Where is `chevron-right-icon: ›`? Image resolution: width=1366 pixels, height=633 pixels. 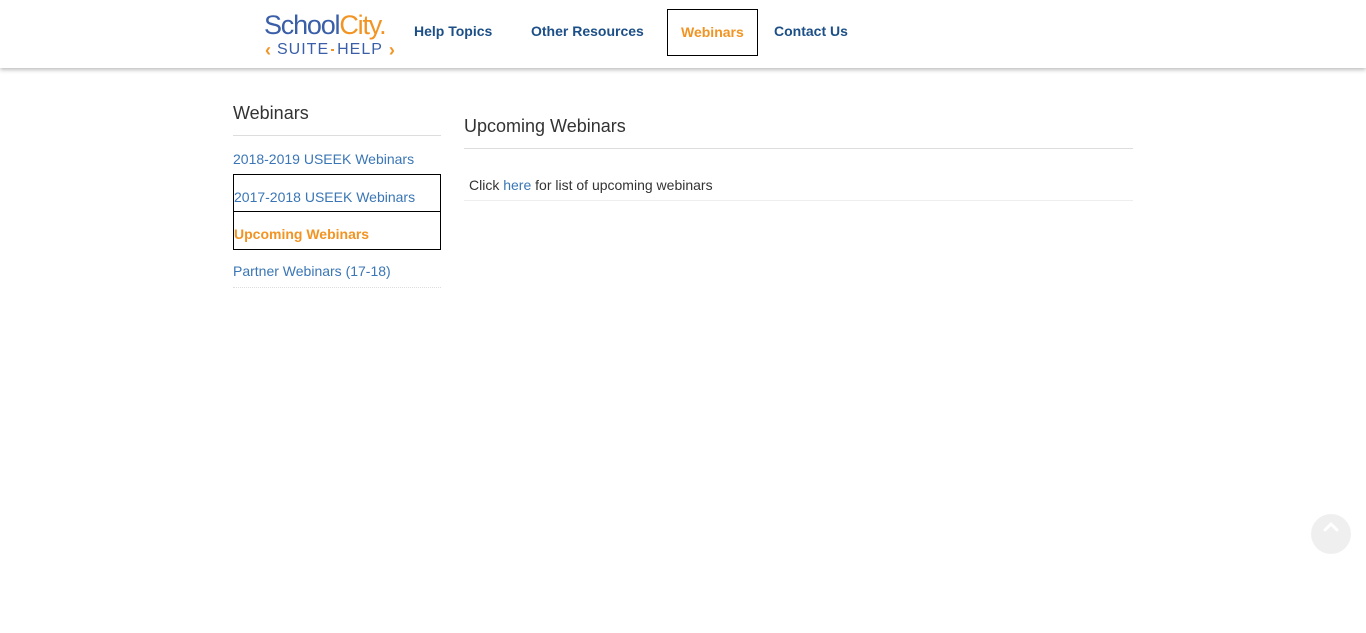 chevron-right-icon: › is located at coordinates (392, 50).